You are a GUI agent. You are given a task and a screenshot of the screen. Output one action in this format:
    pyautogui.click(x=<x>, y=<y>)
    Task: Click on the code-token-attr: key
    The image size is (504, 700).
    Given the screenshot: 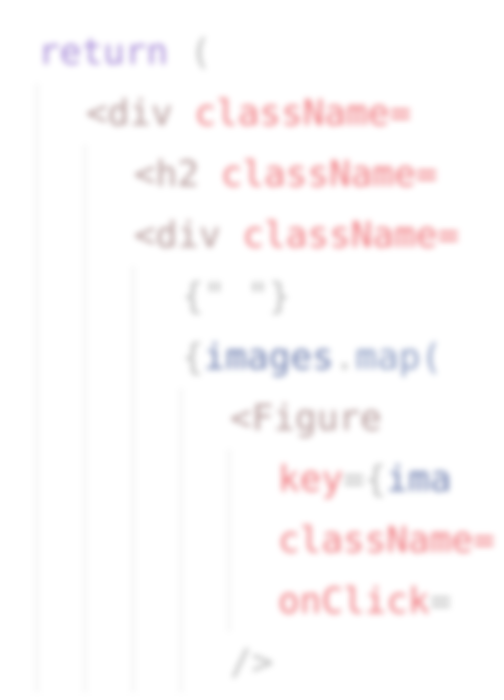 What is the action you would take?
    pyautogui.click(x=311, y=479)
    